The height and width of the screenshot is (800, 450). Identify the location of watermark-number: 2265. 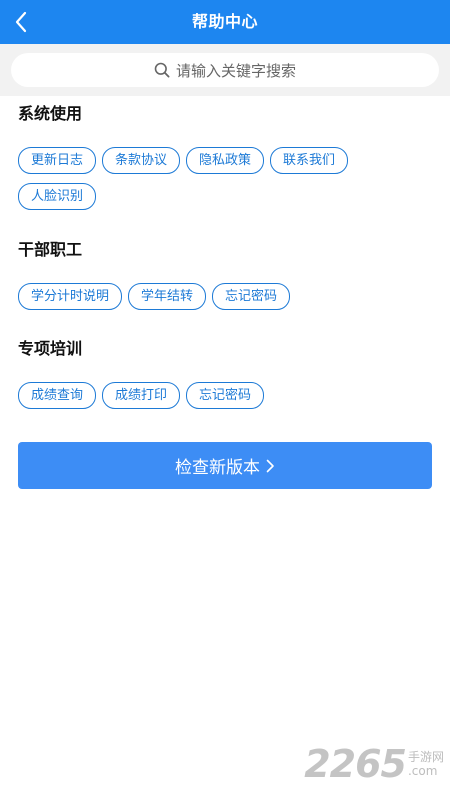
(355, 764).